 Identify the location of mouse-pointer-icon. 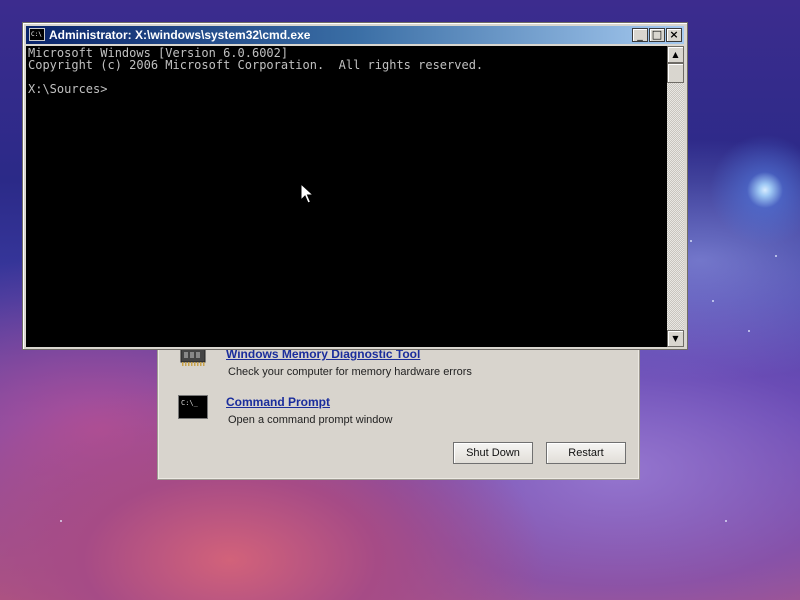
(307, 193).